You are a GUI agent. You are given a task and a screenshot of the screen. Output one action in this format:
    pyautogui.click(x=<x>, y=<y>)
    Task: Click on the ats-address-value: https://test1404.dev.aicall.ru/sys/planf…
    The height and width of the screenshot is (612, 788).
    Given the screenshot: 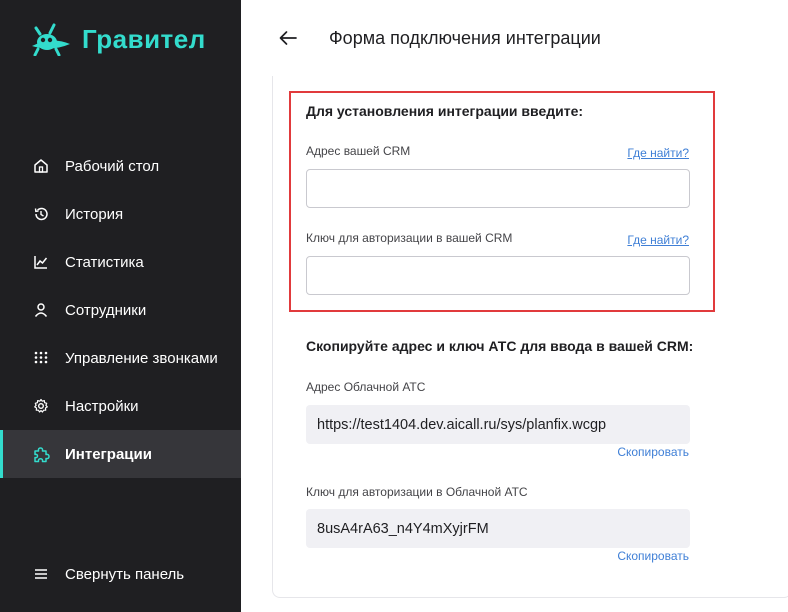 What is the action you would take?
    pyautogui.click(x=462, y=424)
    